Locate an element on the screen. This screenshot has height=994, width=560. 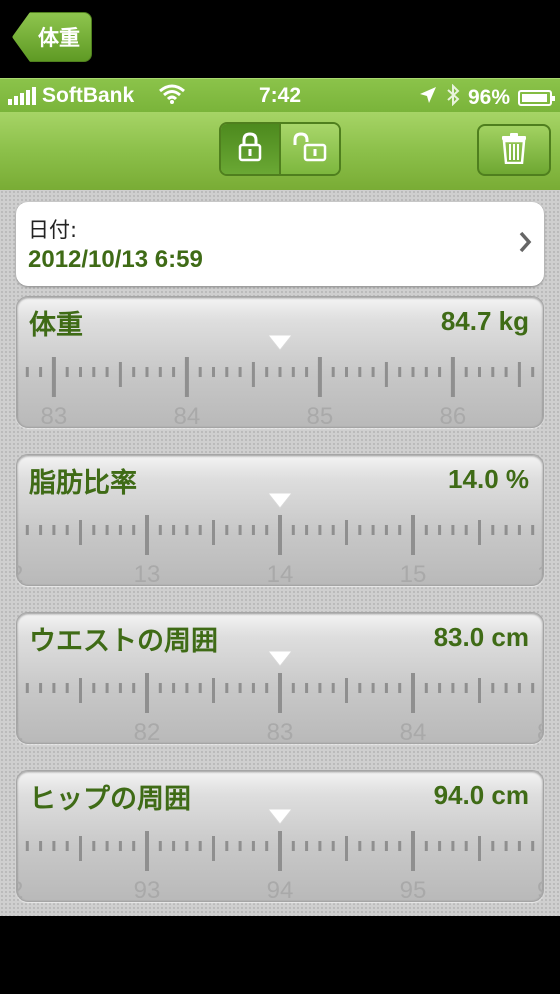
tick-label: 94 is located at coordinates (280, 889).